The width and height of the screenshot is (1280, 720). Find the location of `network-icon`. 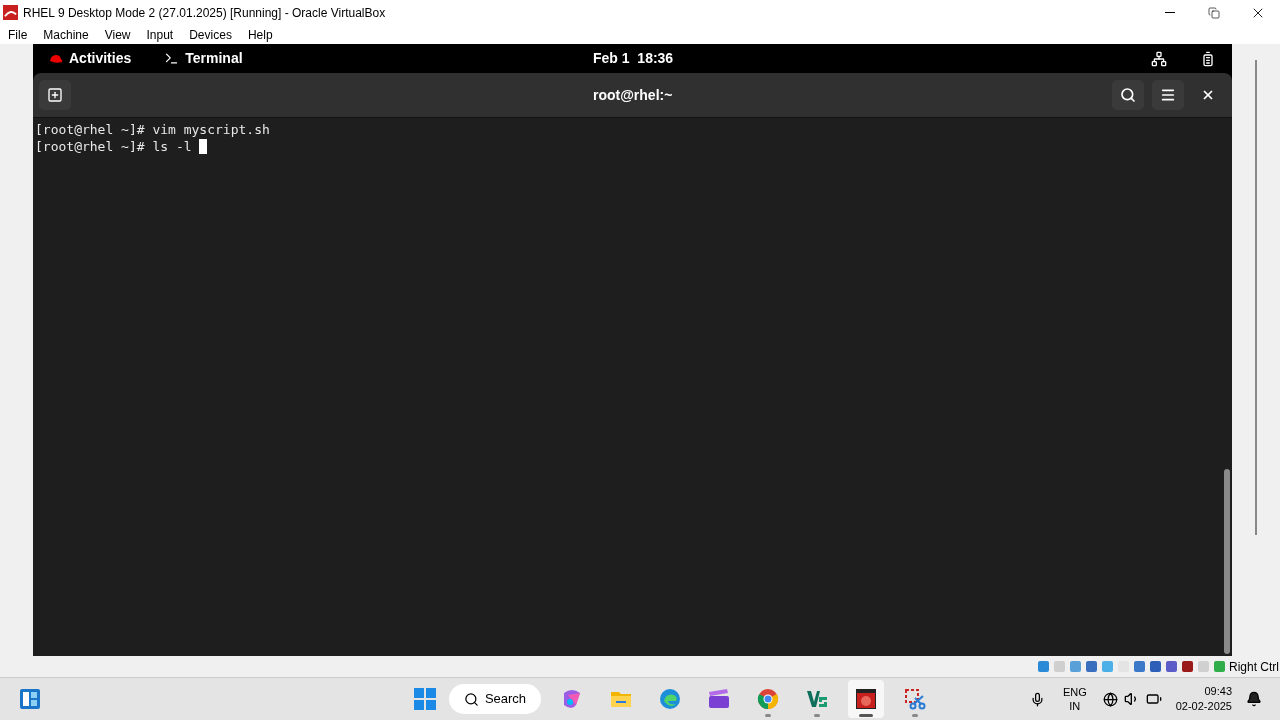

network-icon is located at coordinates (1159, 58).